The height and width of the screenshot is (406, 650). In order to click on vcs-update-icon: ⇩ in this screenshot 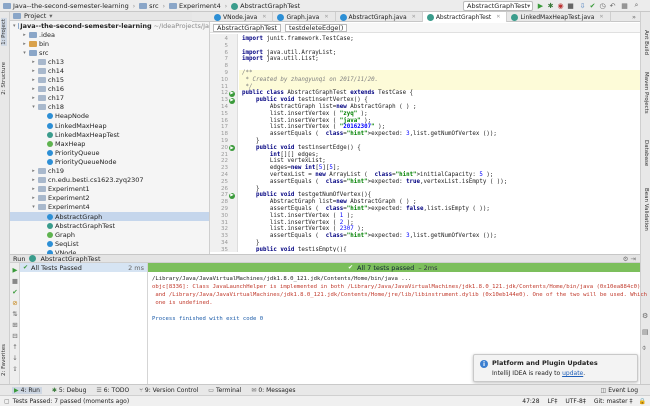, I will do `click(582, 5)`.